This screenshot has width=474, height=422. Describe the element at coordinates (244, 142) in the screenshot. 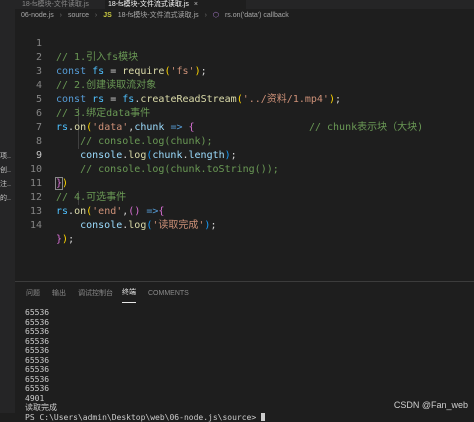

I see `code-line: 9 // console.log(chunk.toString());` at that location.